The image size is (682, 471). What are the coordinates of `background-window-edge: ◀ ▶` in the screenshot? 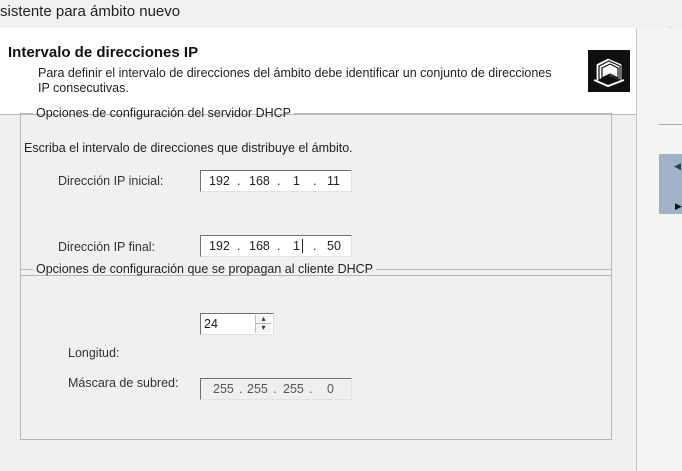 It's located at (659, 249).